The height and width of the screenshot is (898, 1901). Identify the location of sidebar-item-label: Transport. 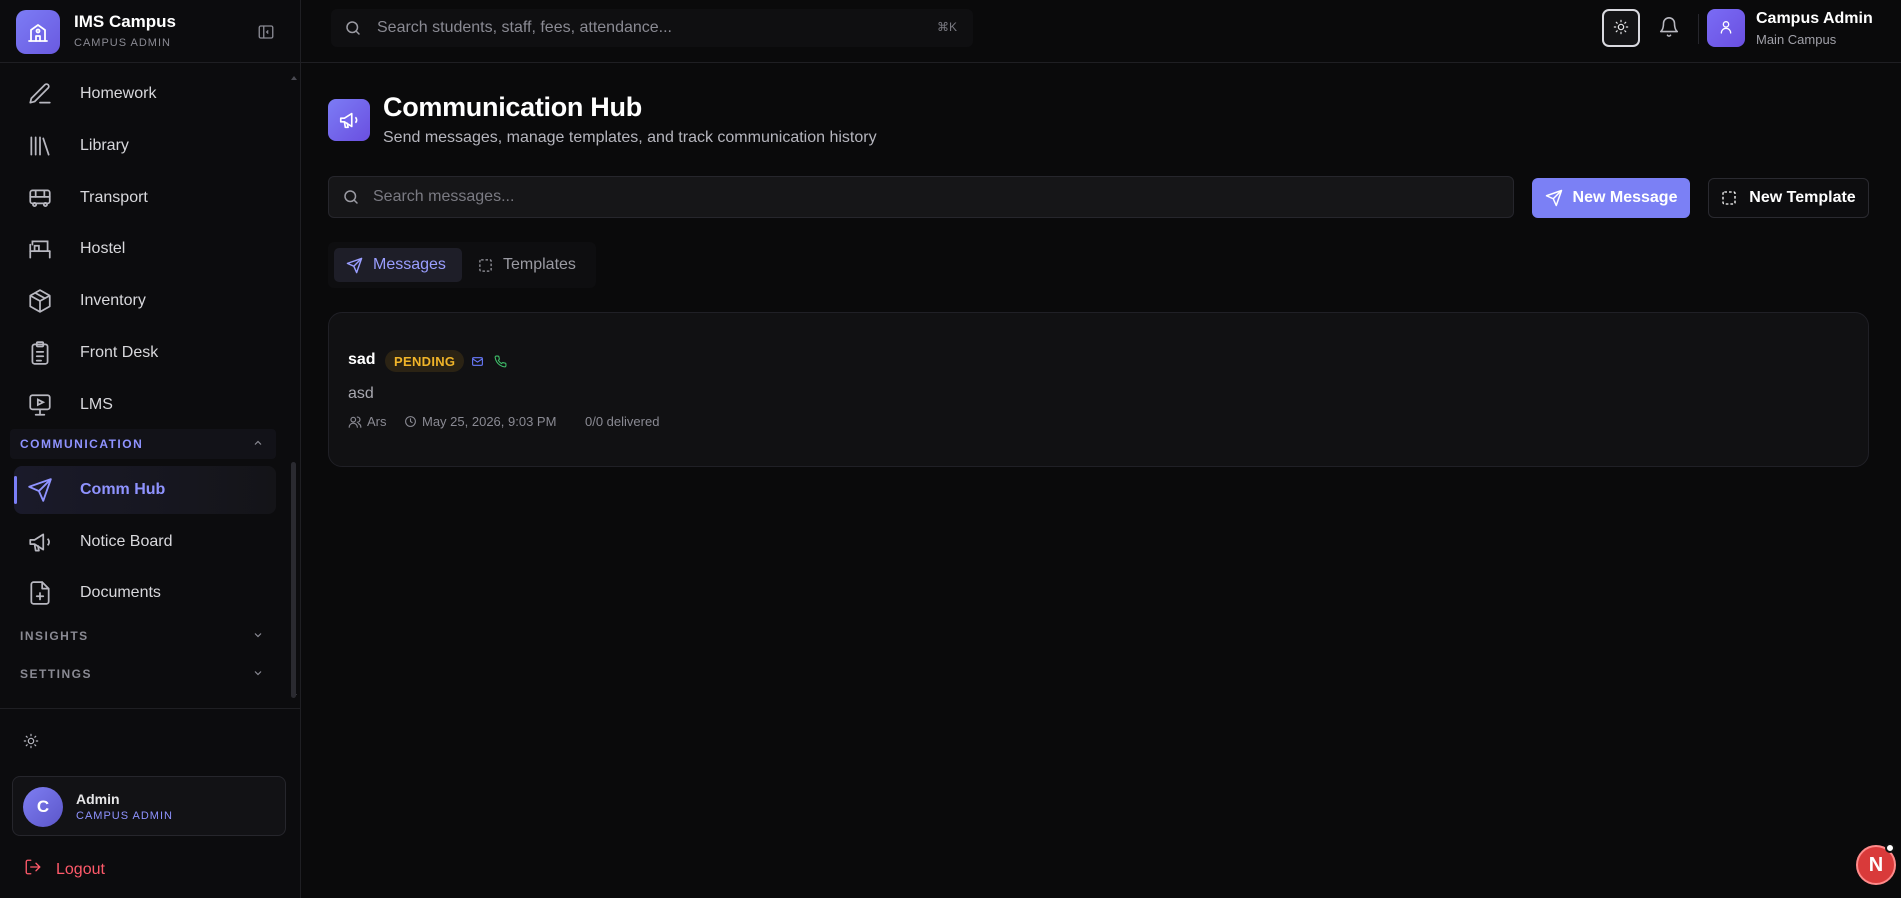
(114, 197).